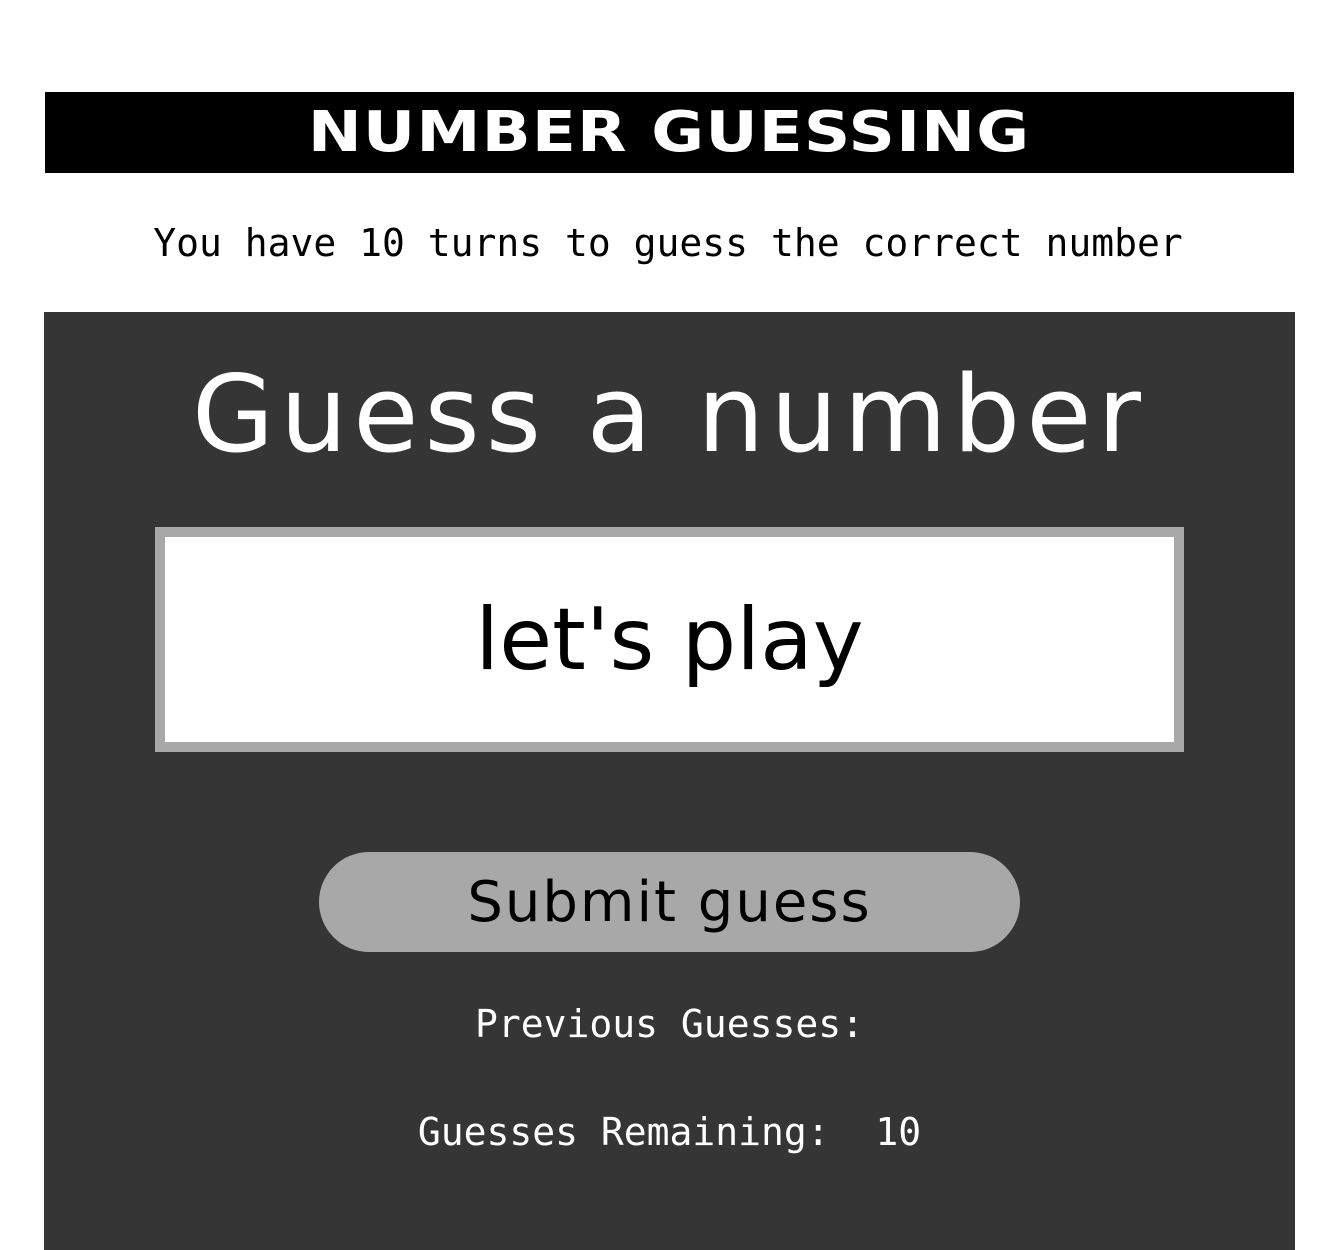 The width and height of the screenshot is (1336, 1250). I want to click on submit-guess-button: Submit guess, so click(669, 902).